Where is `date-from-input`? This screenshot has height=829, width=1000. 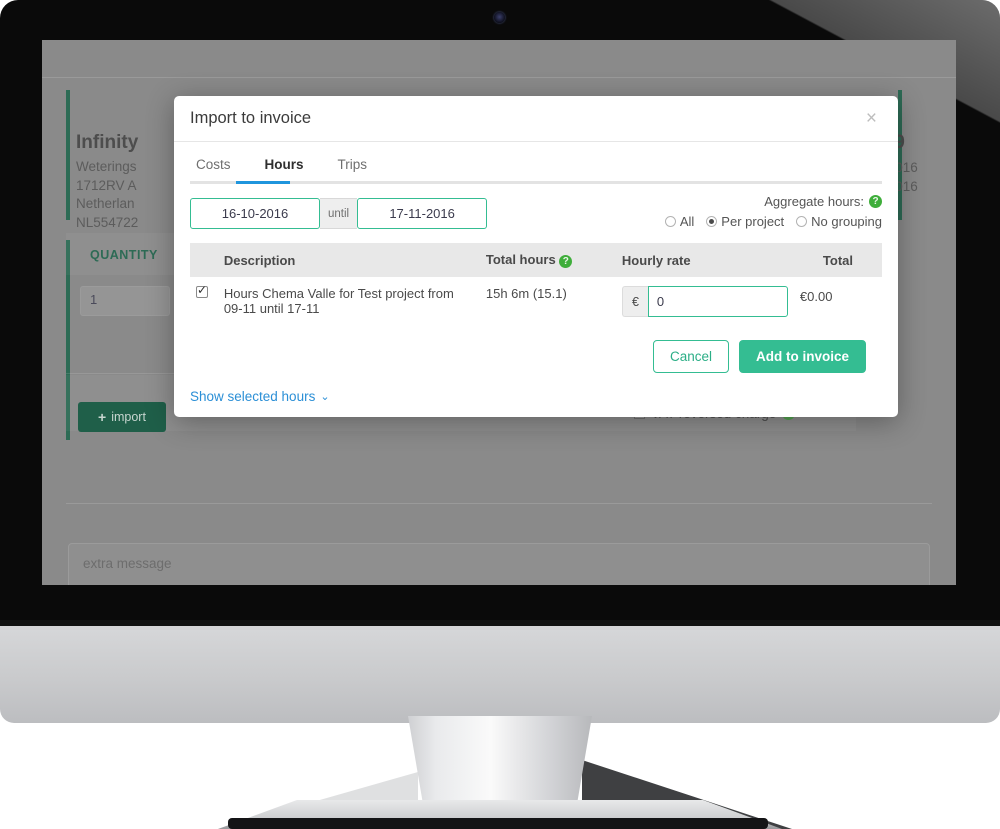
date-from-input is located at coordinates (255, 213).